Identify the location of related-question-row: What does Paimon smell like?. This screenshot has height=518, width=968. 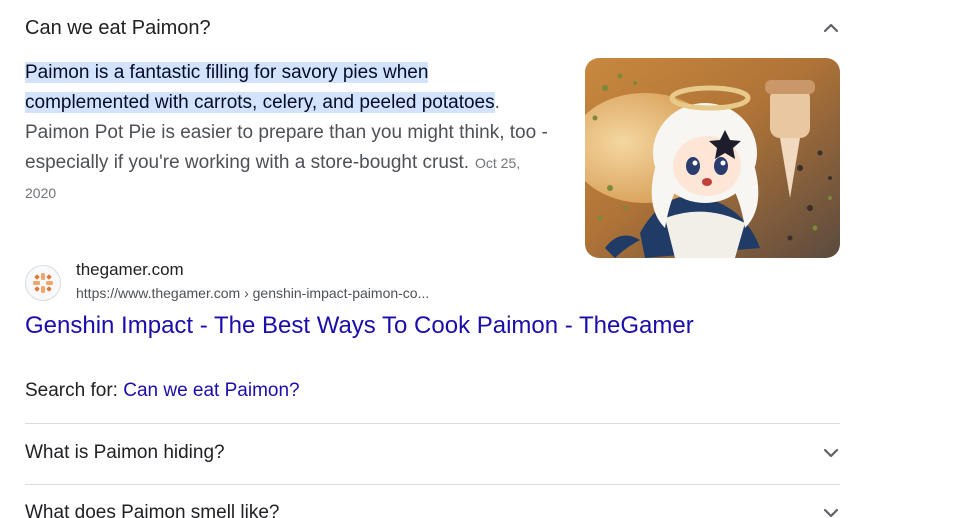
(432, 508).